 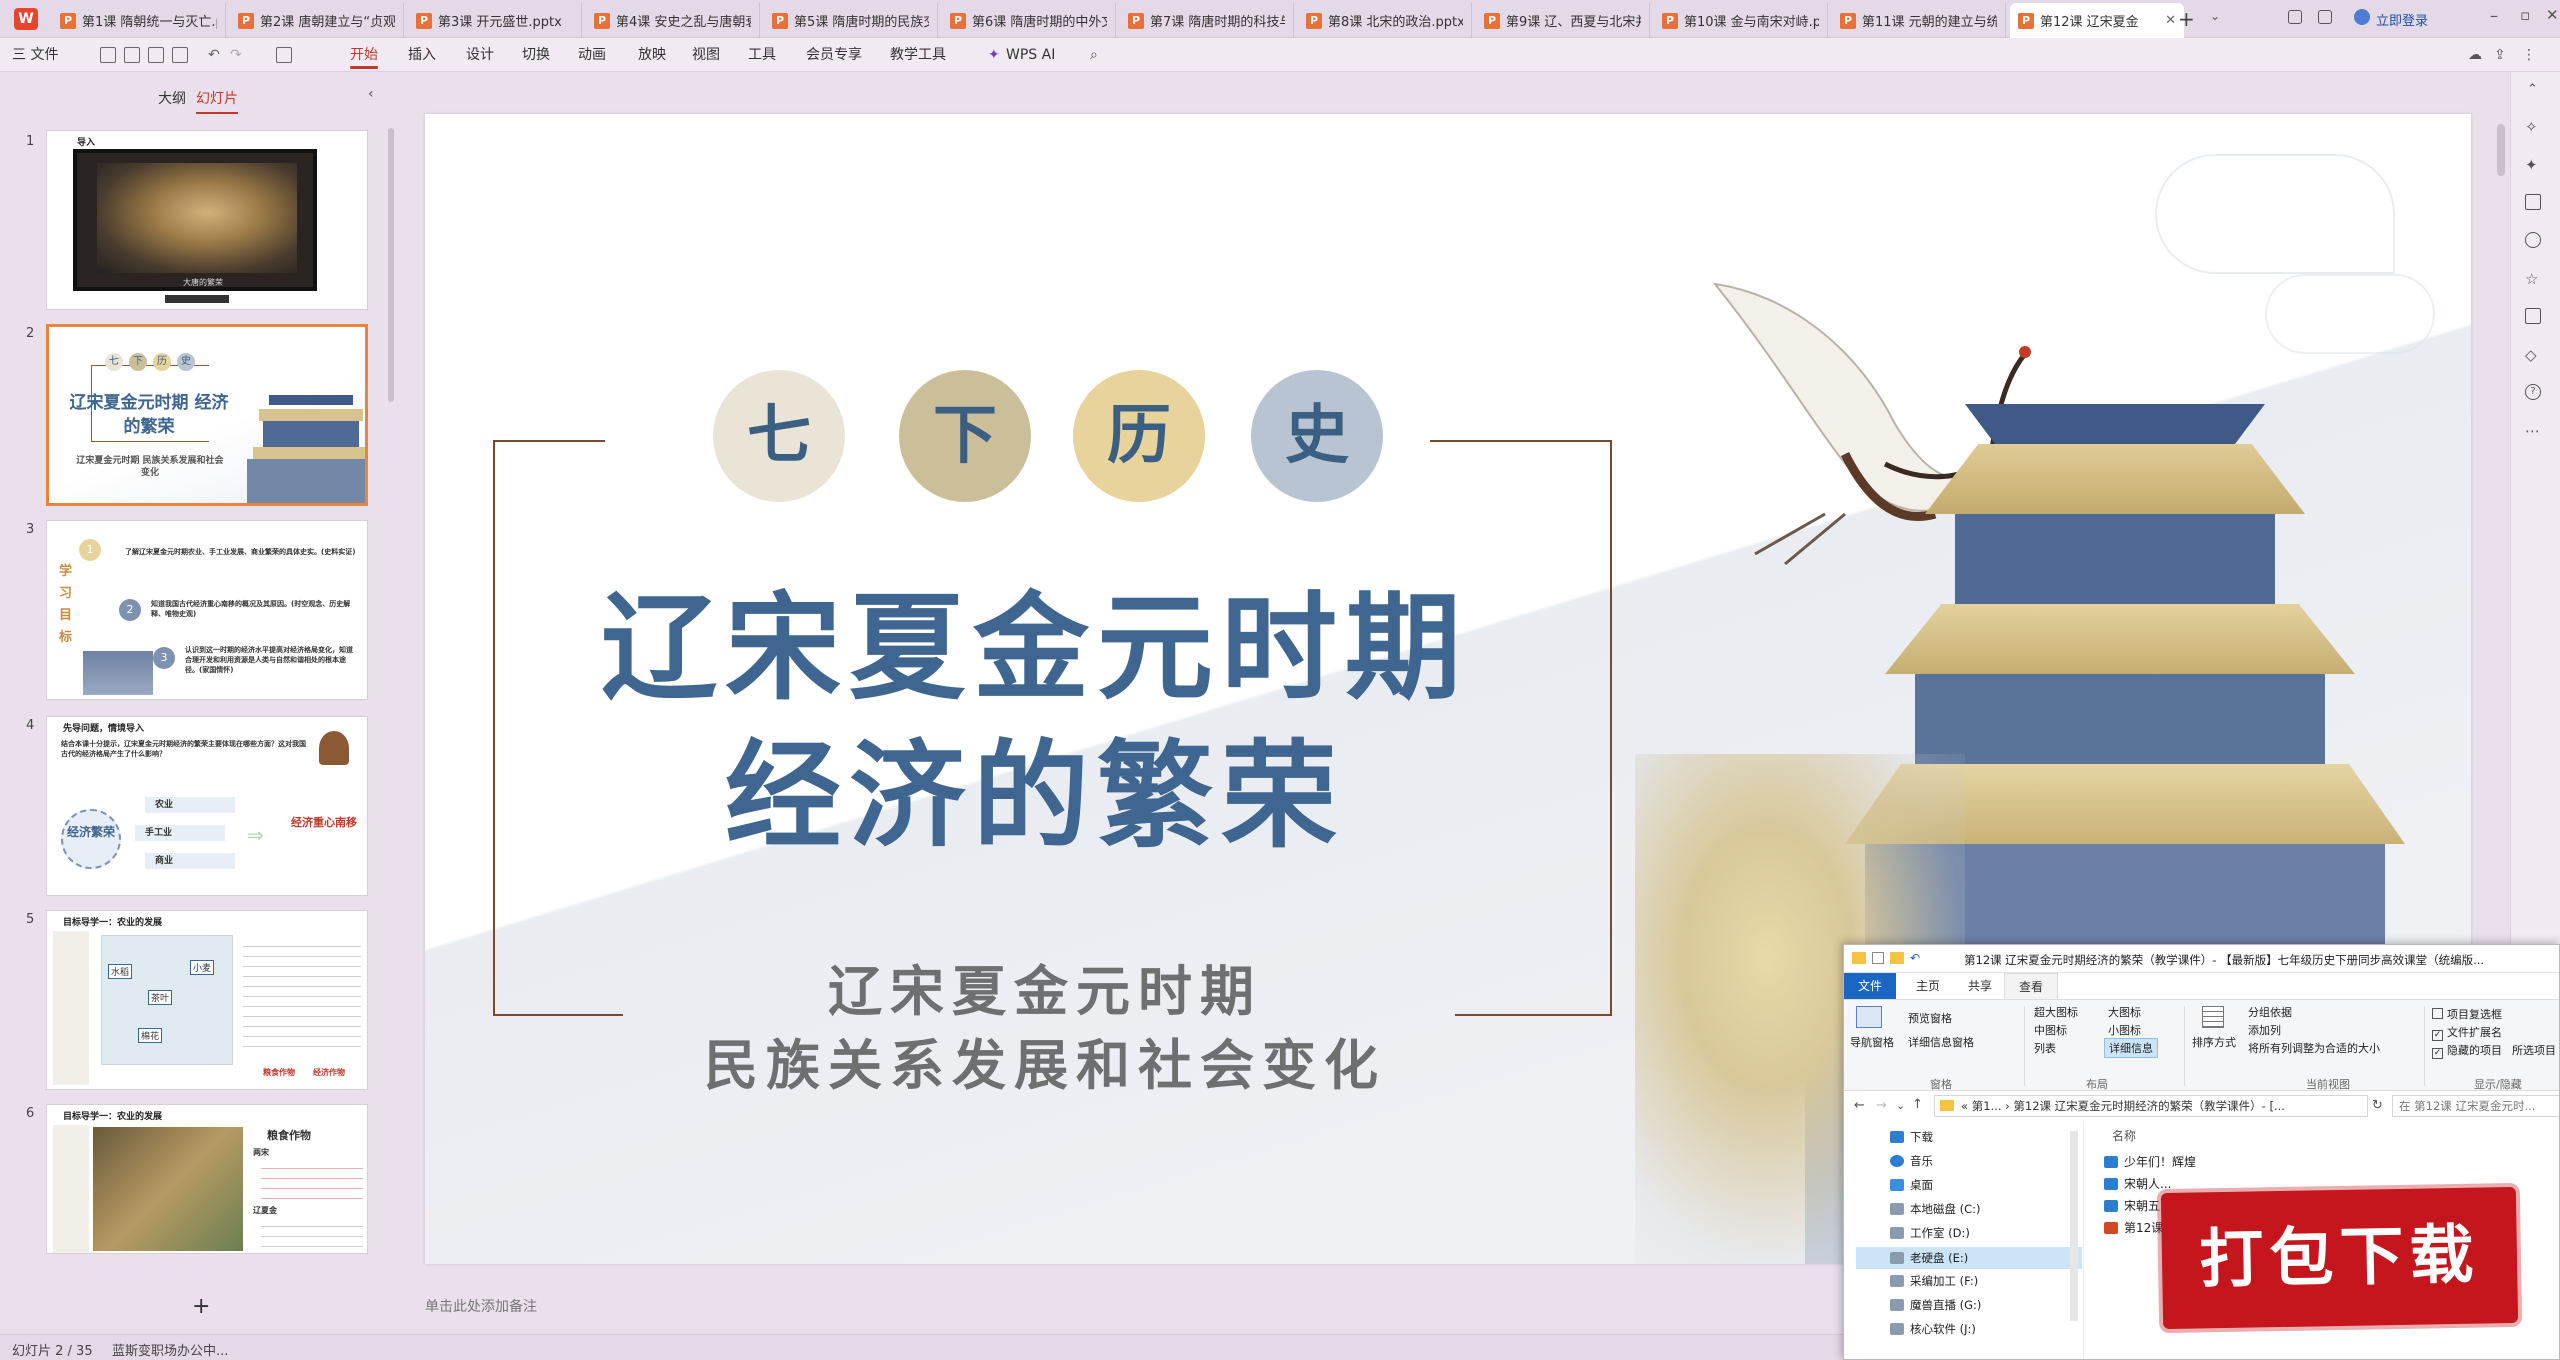 What do you see at coordinates (2050, 1030) in the screenshot?
I see `layout-medium-icons: 中图标` at bounding box center [2050, 1030].